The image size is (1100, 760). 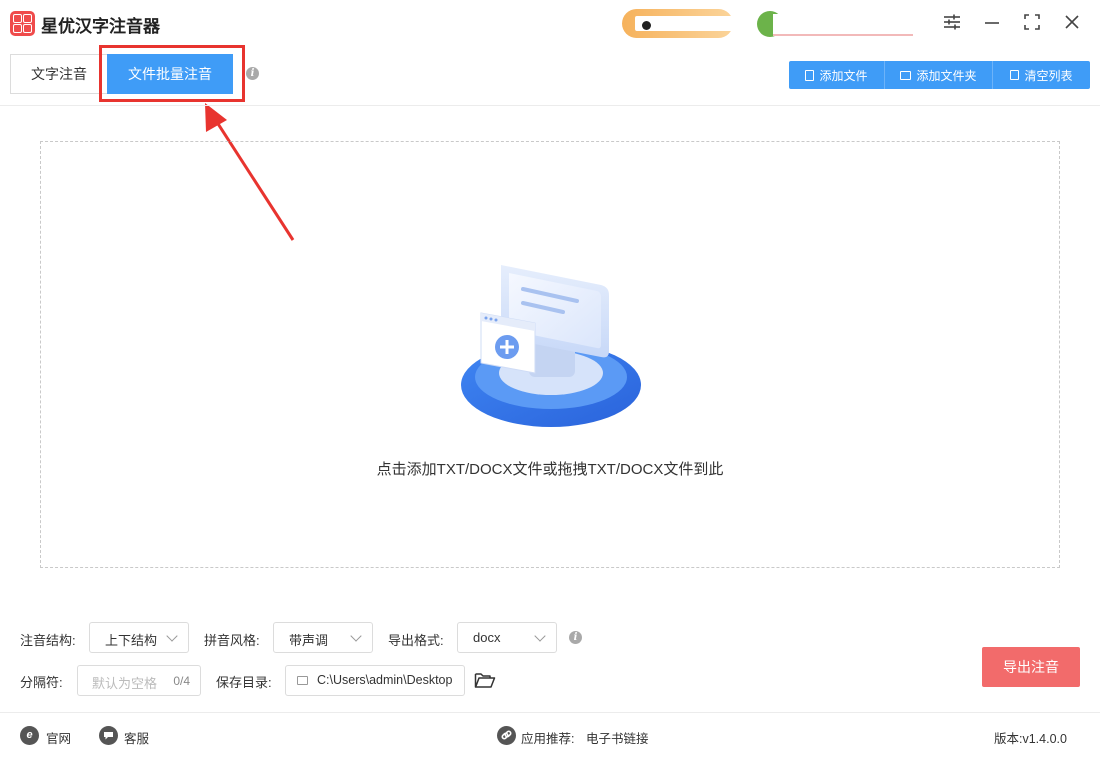 What do you see at coordinates (100, 26) in the screenshot?
I see `app-title: 星优汉字注音器` at bounding box center [100, 26].